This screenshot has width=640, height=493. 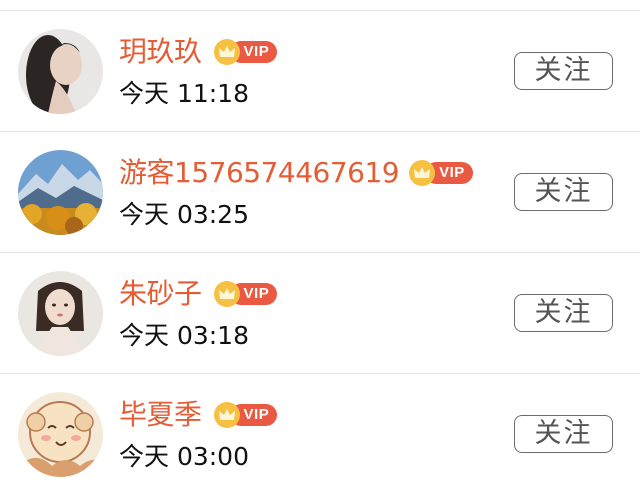 I want to click on user-name: 玥玖玖, so click(x=160, y=52).